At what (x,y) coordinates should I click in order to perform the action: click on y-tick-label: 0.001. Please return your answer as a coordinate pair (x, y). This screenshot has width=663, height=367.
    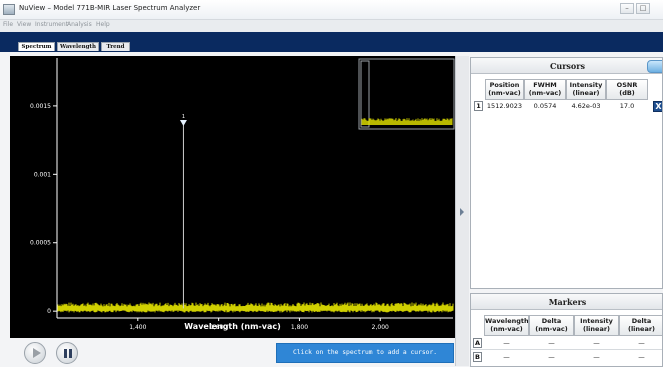
    Looking at the image, I should click on (42, 174).